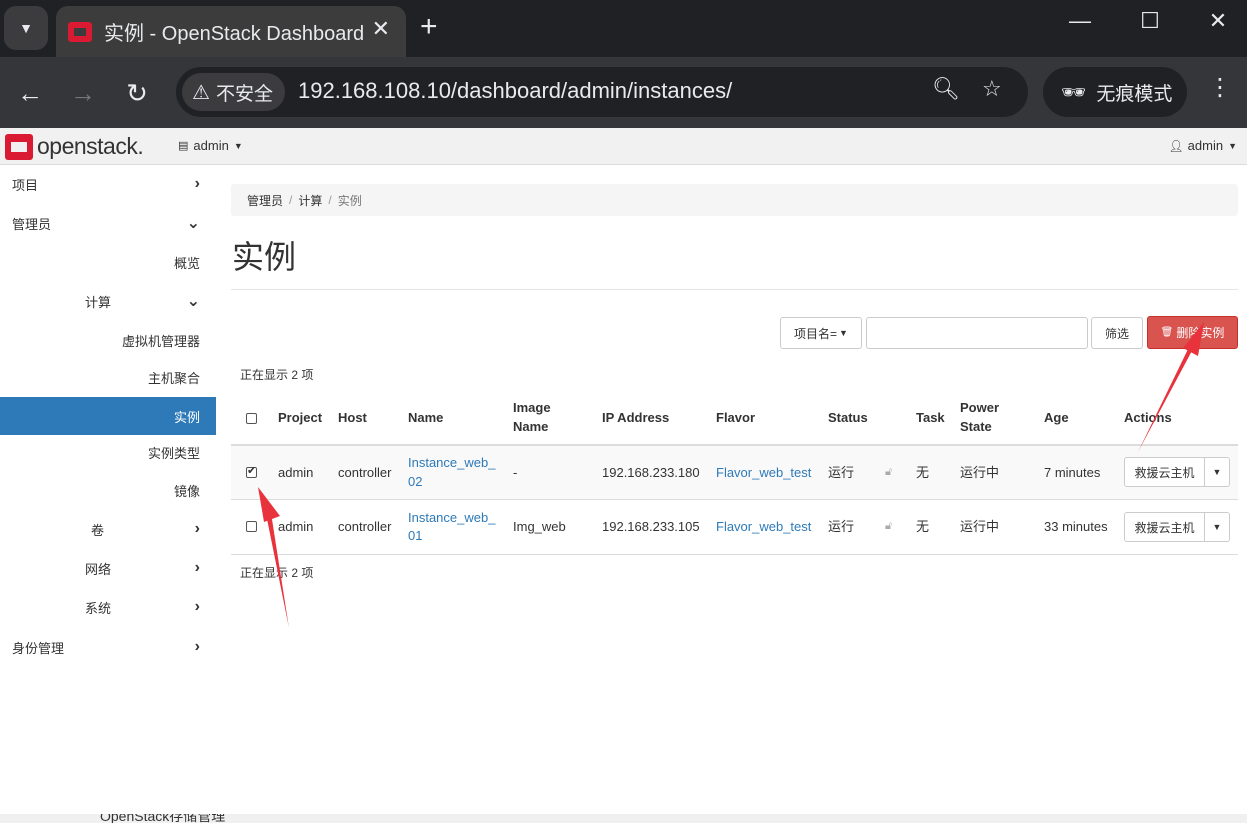  Describe the element at coordinates (26, 28) in the screenshot. I see `tab-search-button: ▼` at that location.